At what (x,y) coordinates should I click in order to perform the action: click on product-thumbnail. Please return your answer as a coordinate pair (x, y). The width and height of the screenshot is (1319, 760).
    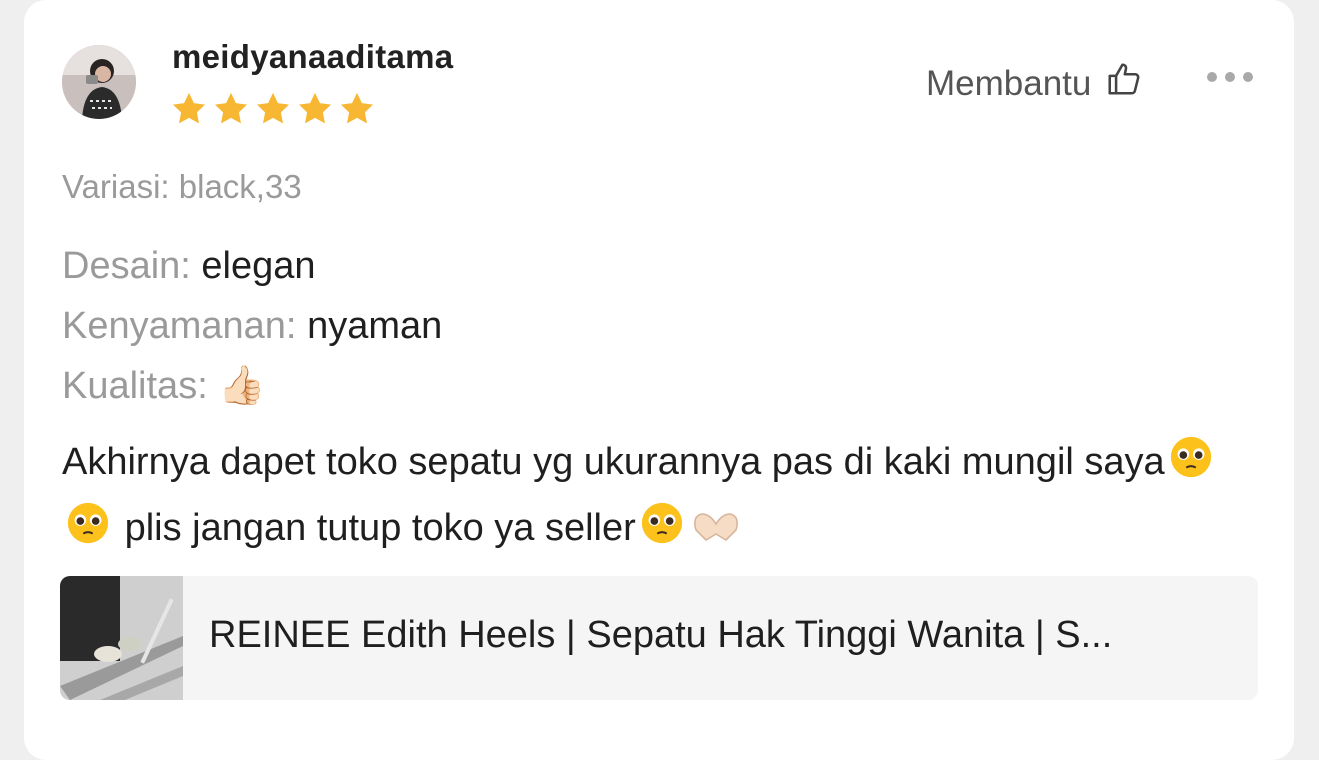
    Looking at the image, I should click on (121, 638).